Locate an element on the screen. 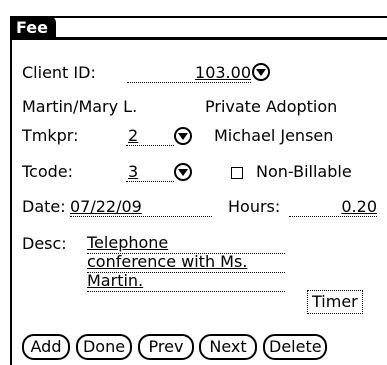 Image resolution: width=387 pixels, height=365 pixels. client-id-dropdown-button is located at coordinates (261, 72).